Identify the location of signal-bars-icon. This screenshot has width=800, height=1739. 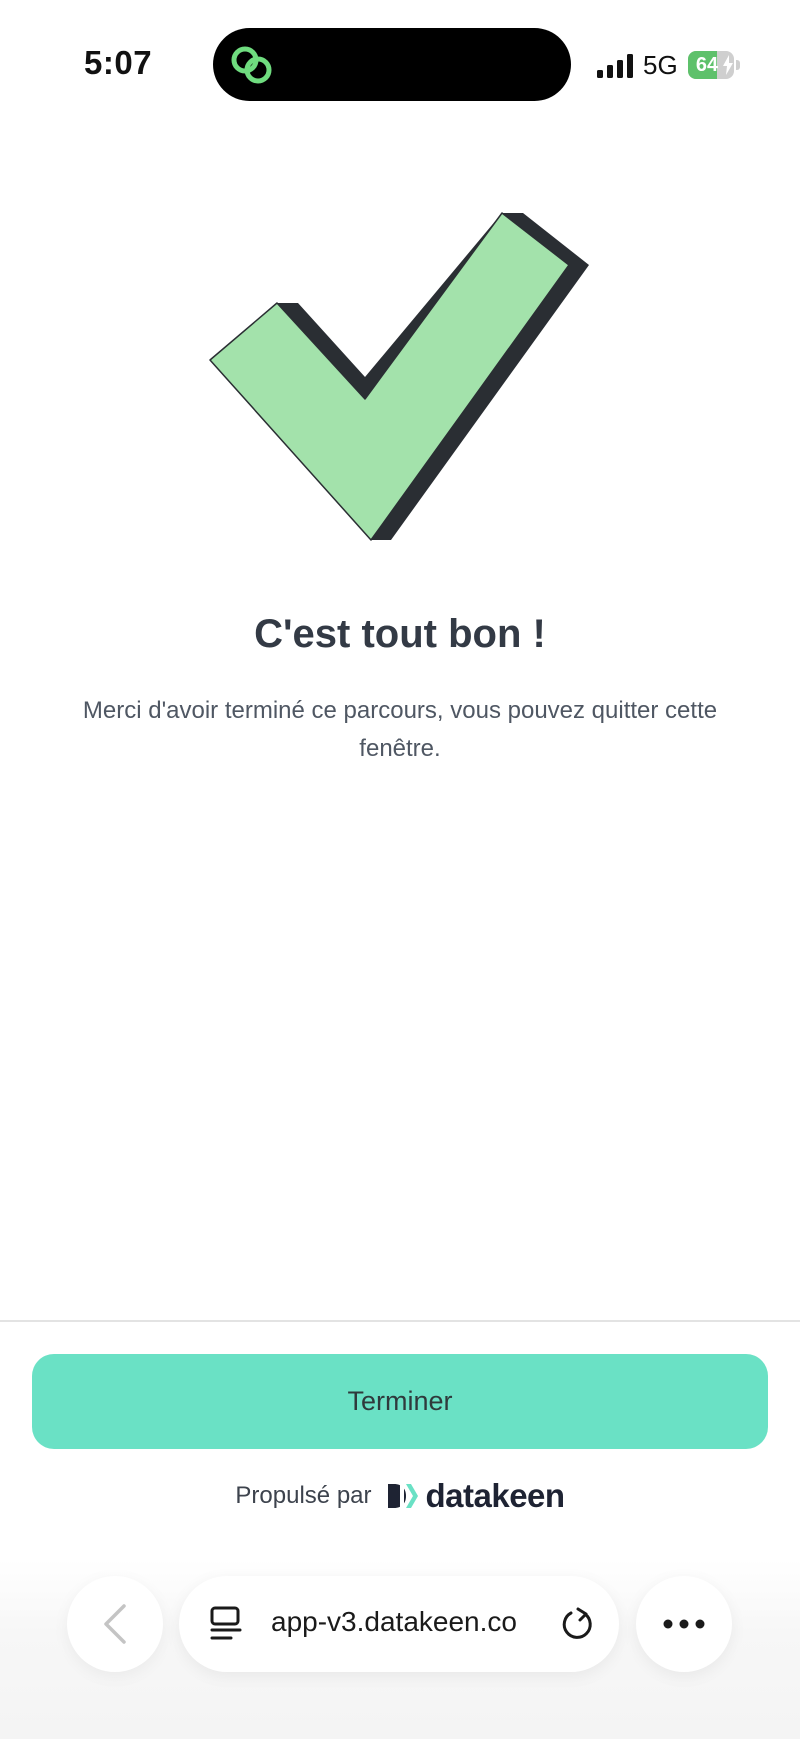
(615, 66).